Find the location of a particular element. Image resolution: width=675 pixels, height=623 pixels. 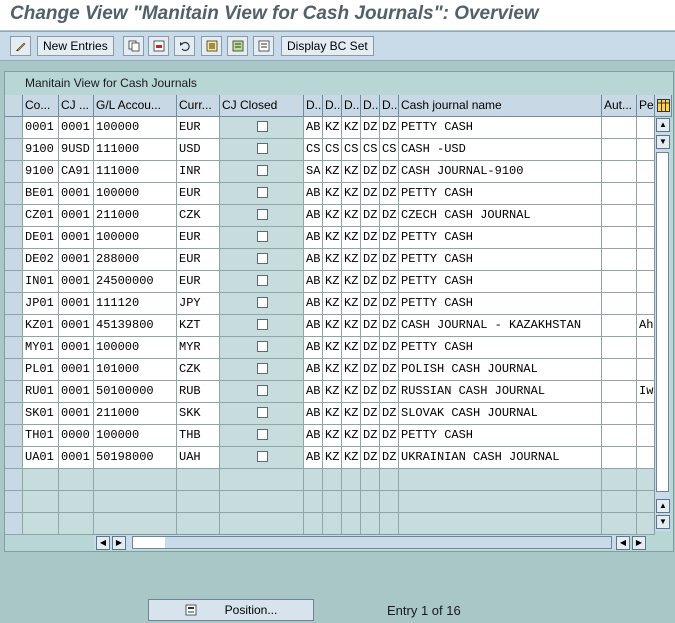

cell-gl-account: 101000 is located at coordinates (135, 370).